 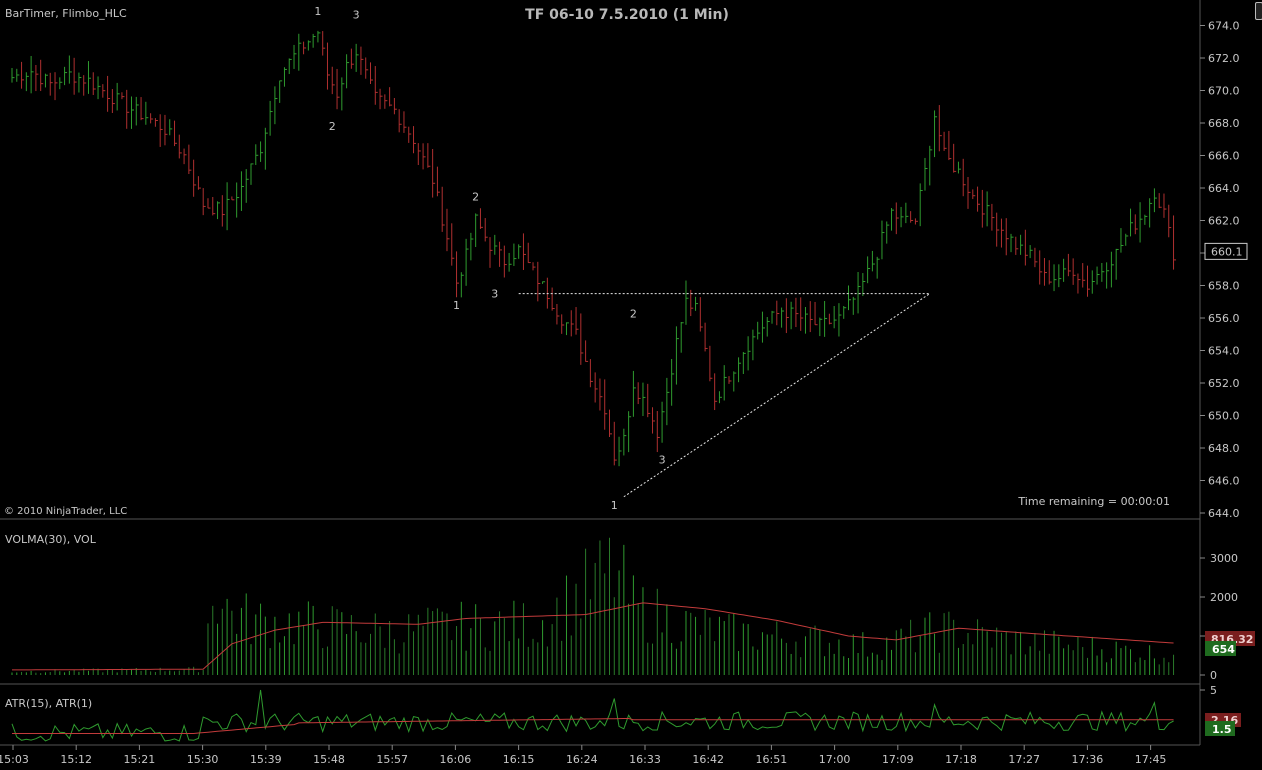 What do you see at coordinates (772, 759) in the screenshot?
I see `time-tick-label: 16:51` at bounding box center [772, 759].